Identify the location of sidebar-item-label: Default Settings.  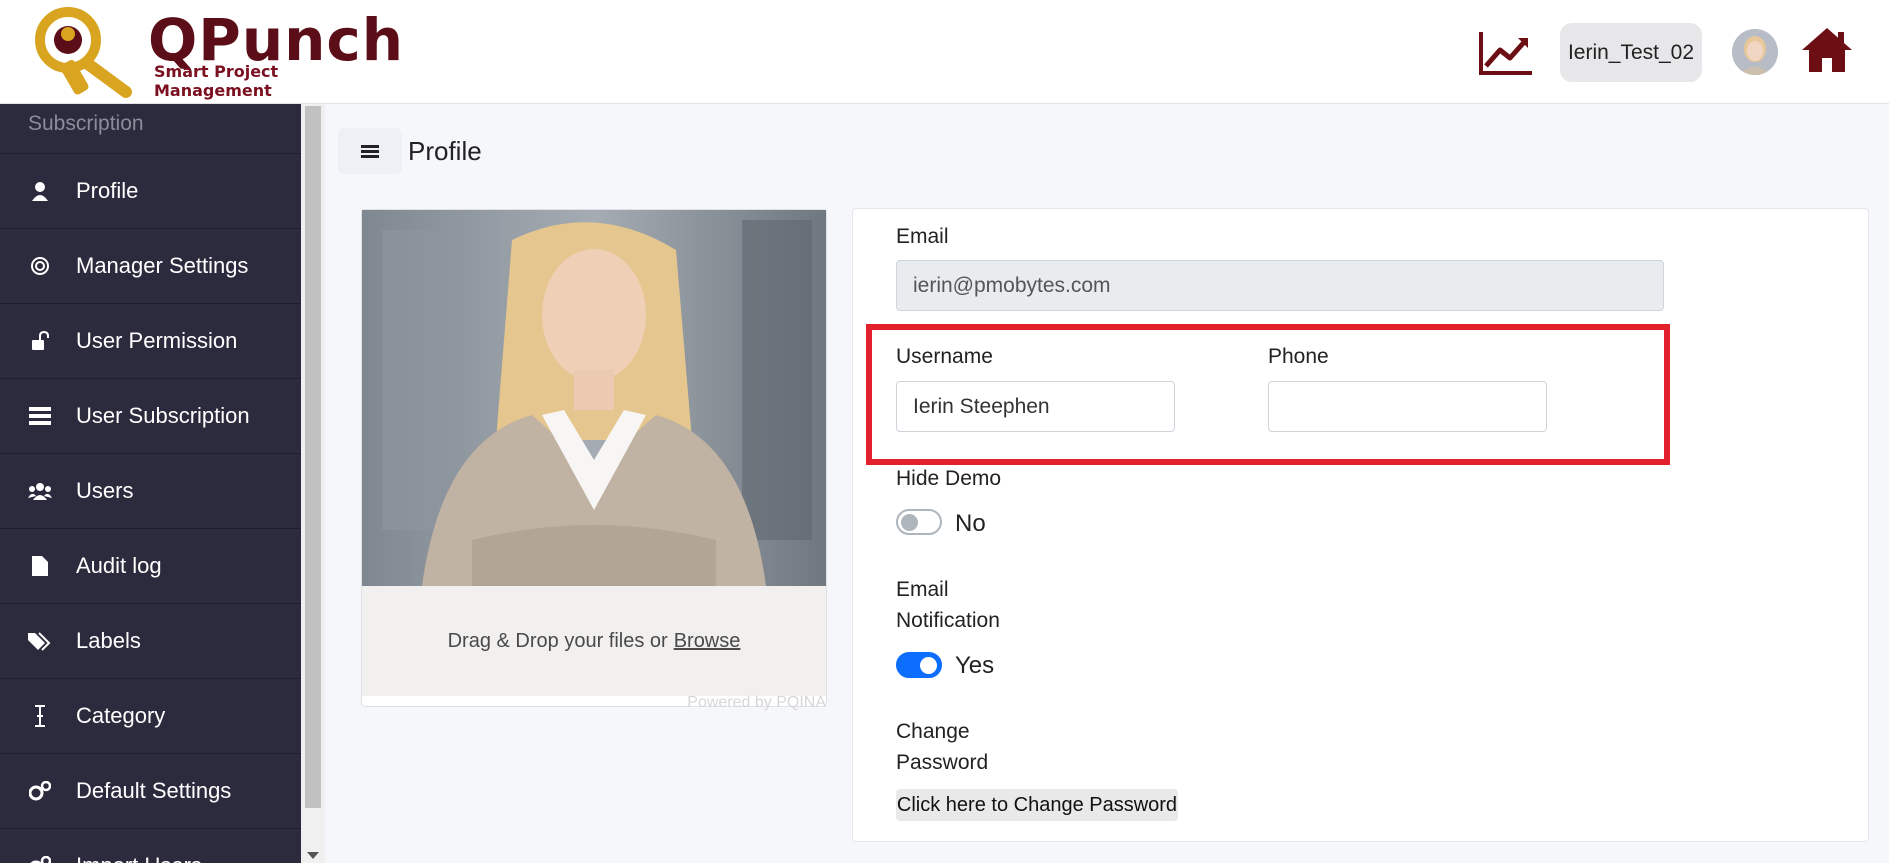
(154, 790).